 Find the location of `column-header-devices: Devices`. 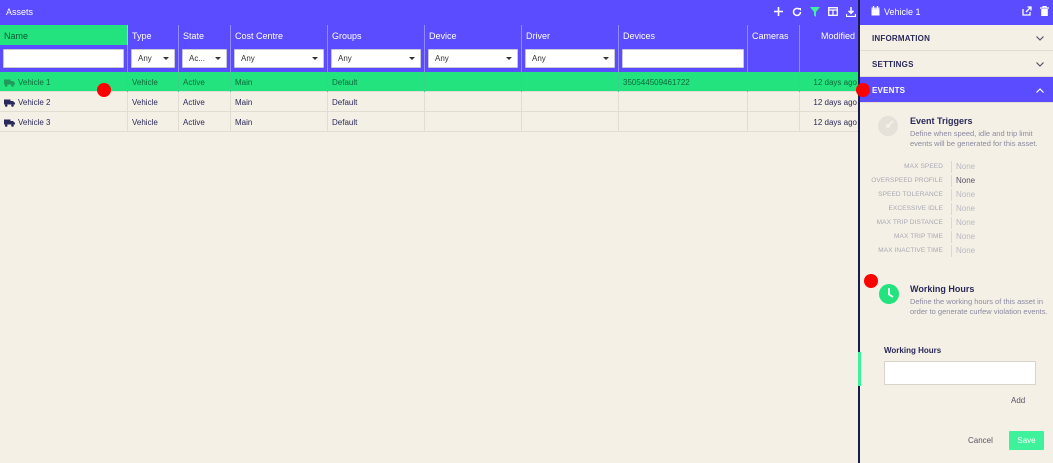

column-header-devices: Devices is located at coordinates (683, 35).